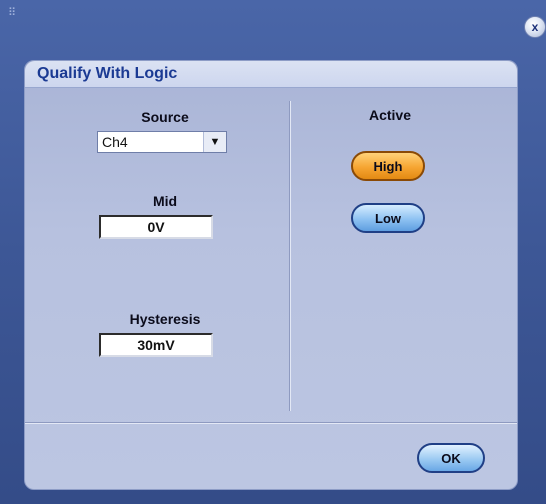  What do you see at coordinates (162, 142) in the screenshot?
I see `source-select: Ch4 ▼` at bounding box center [162, 142].